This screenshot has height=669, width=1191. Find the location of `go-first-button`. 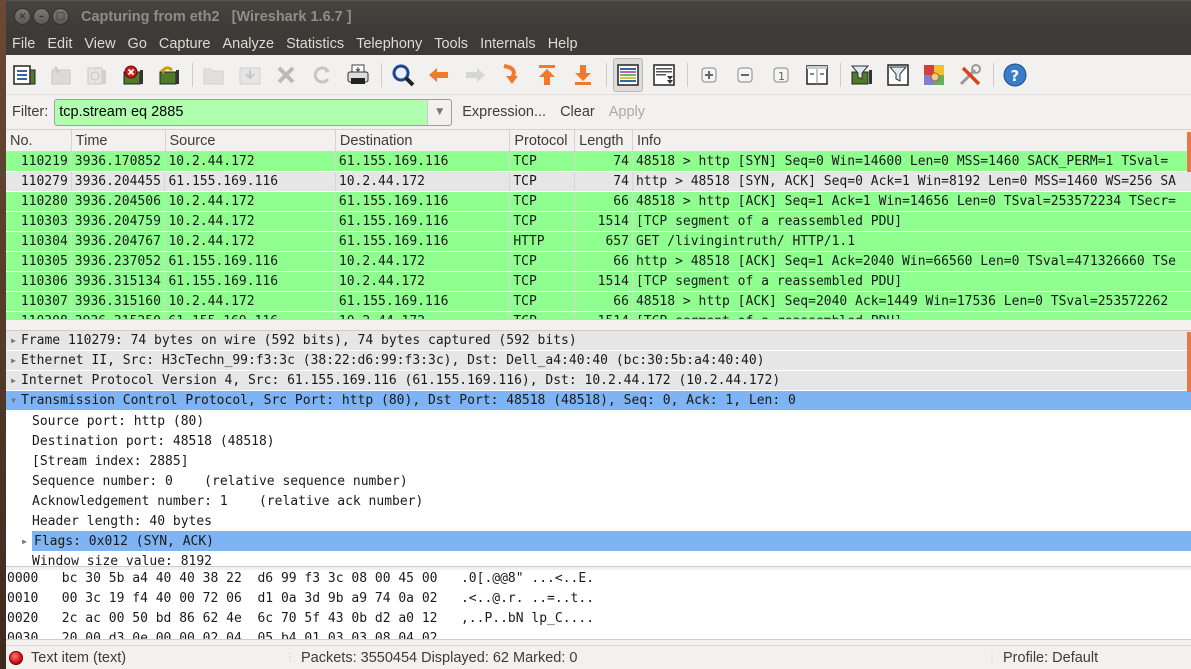

go-first-button is located at coordinates (547, 75).